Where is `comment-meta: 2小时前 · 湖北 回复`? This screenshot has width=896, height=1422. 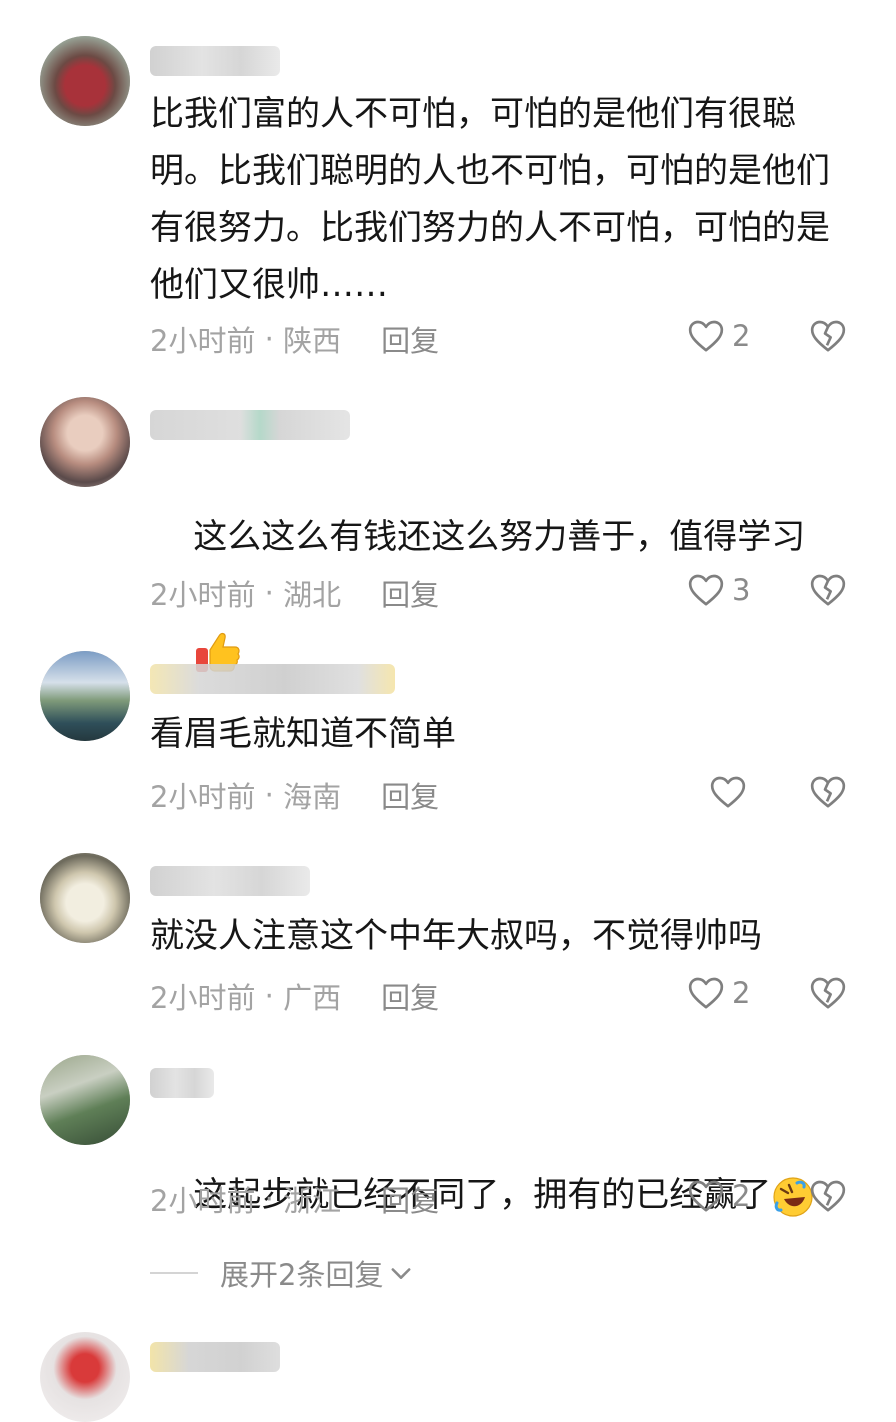
comment-meta: 2小时前 · 湖北 回复 is located at coordinates (294, 593).